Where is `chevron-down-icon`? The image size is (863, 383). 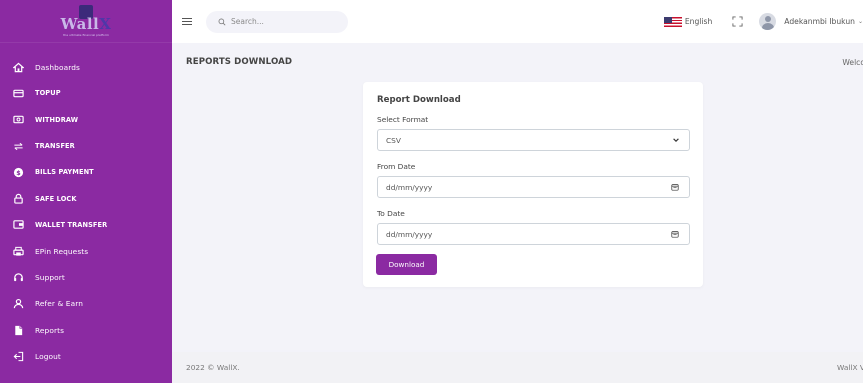
chevron-down-icon is located at coordinates (676, 140).